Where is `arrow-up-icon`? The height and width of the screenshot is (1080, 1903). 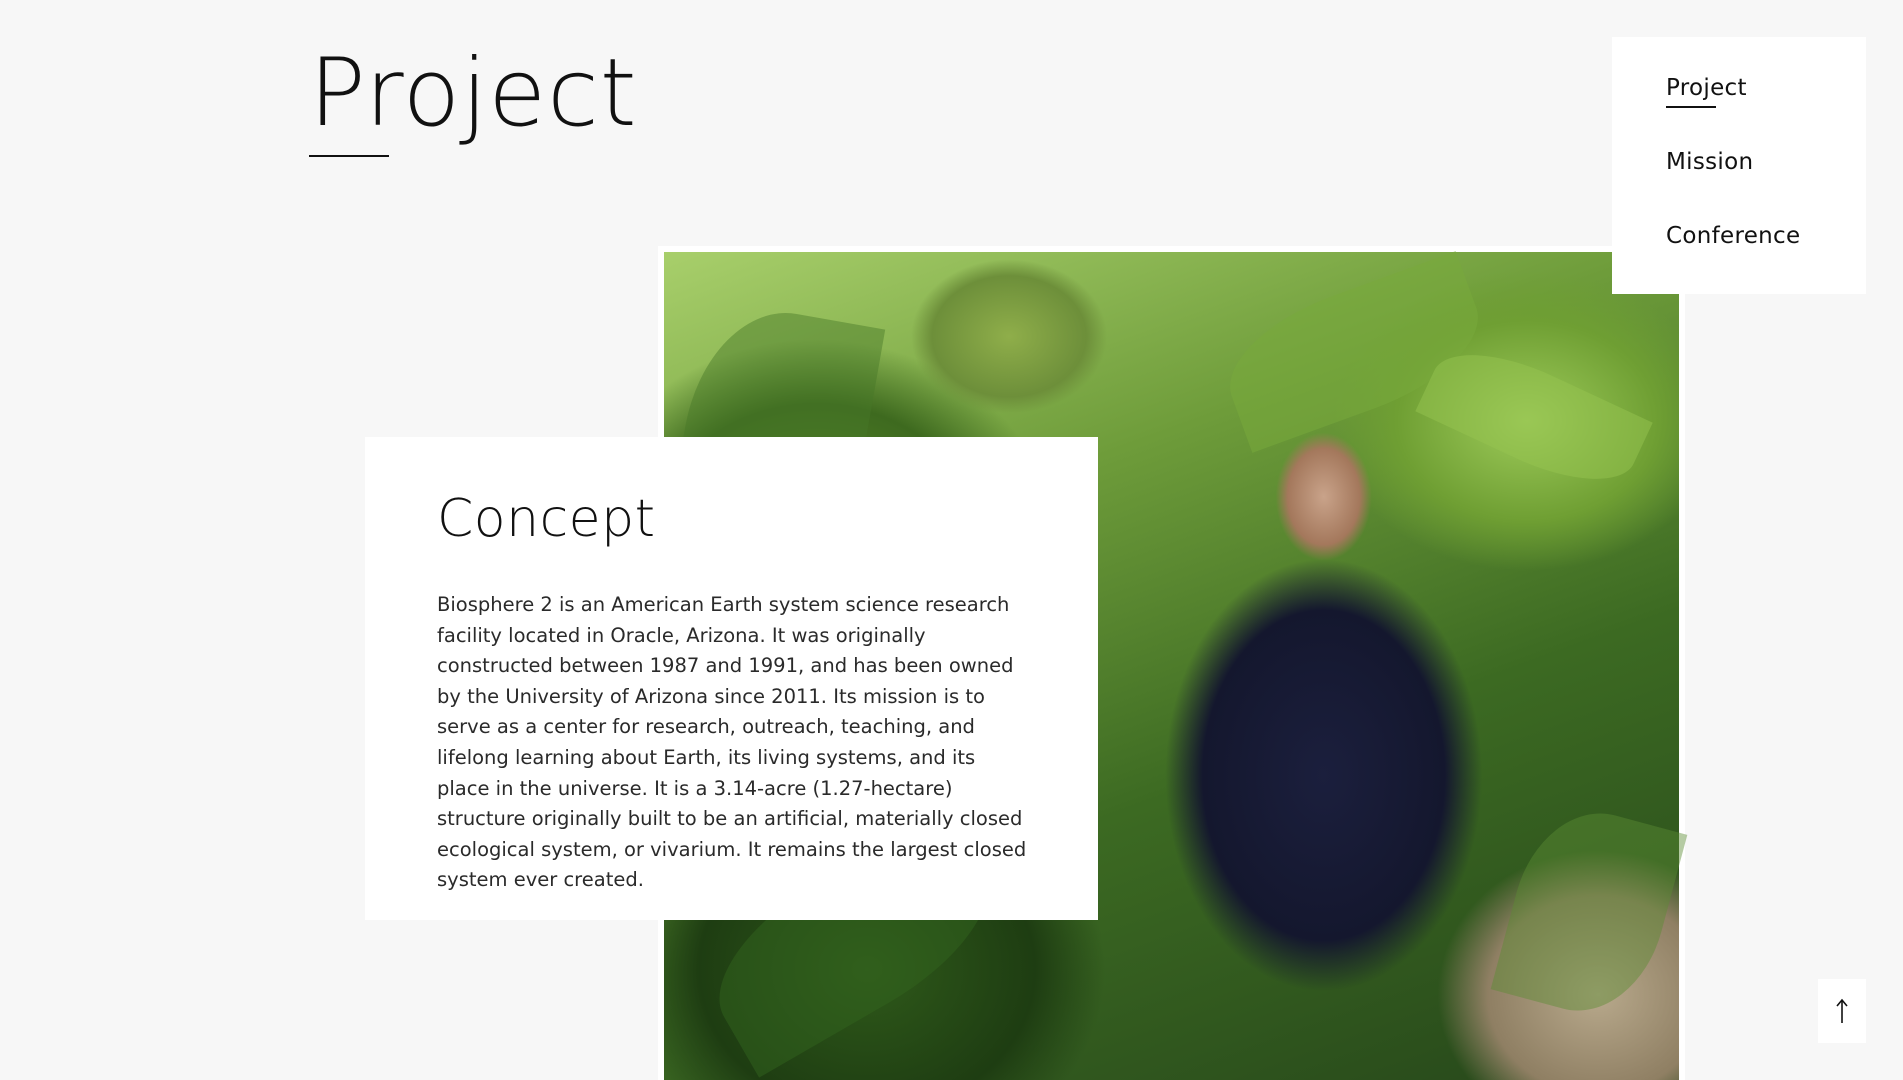 arrow-up-icon is located at coordinates (1842, 1010).